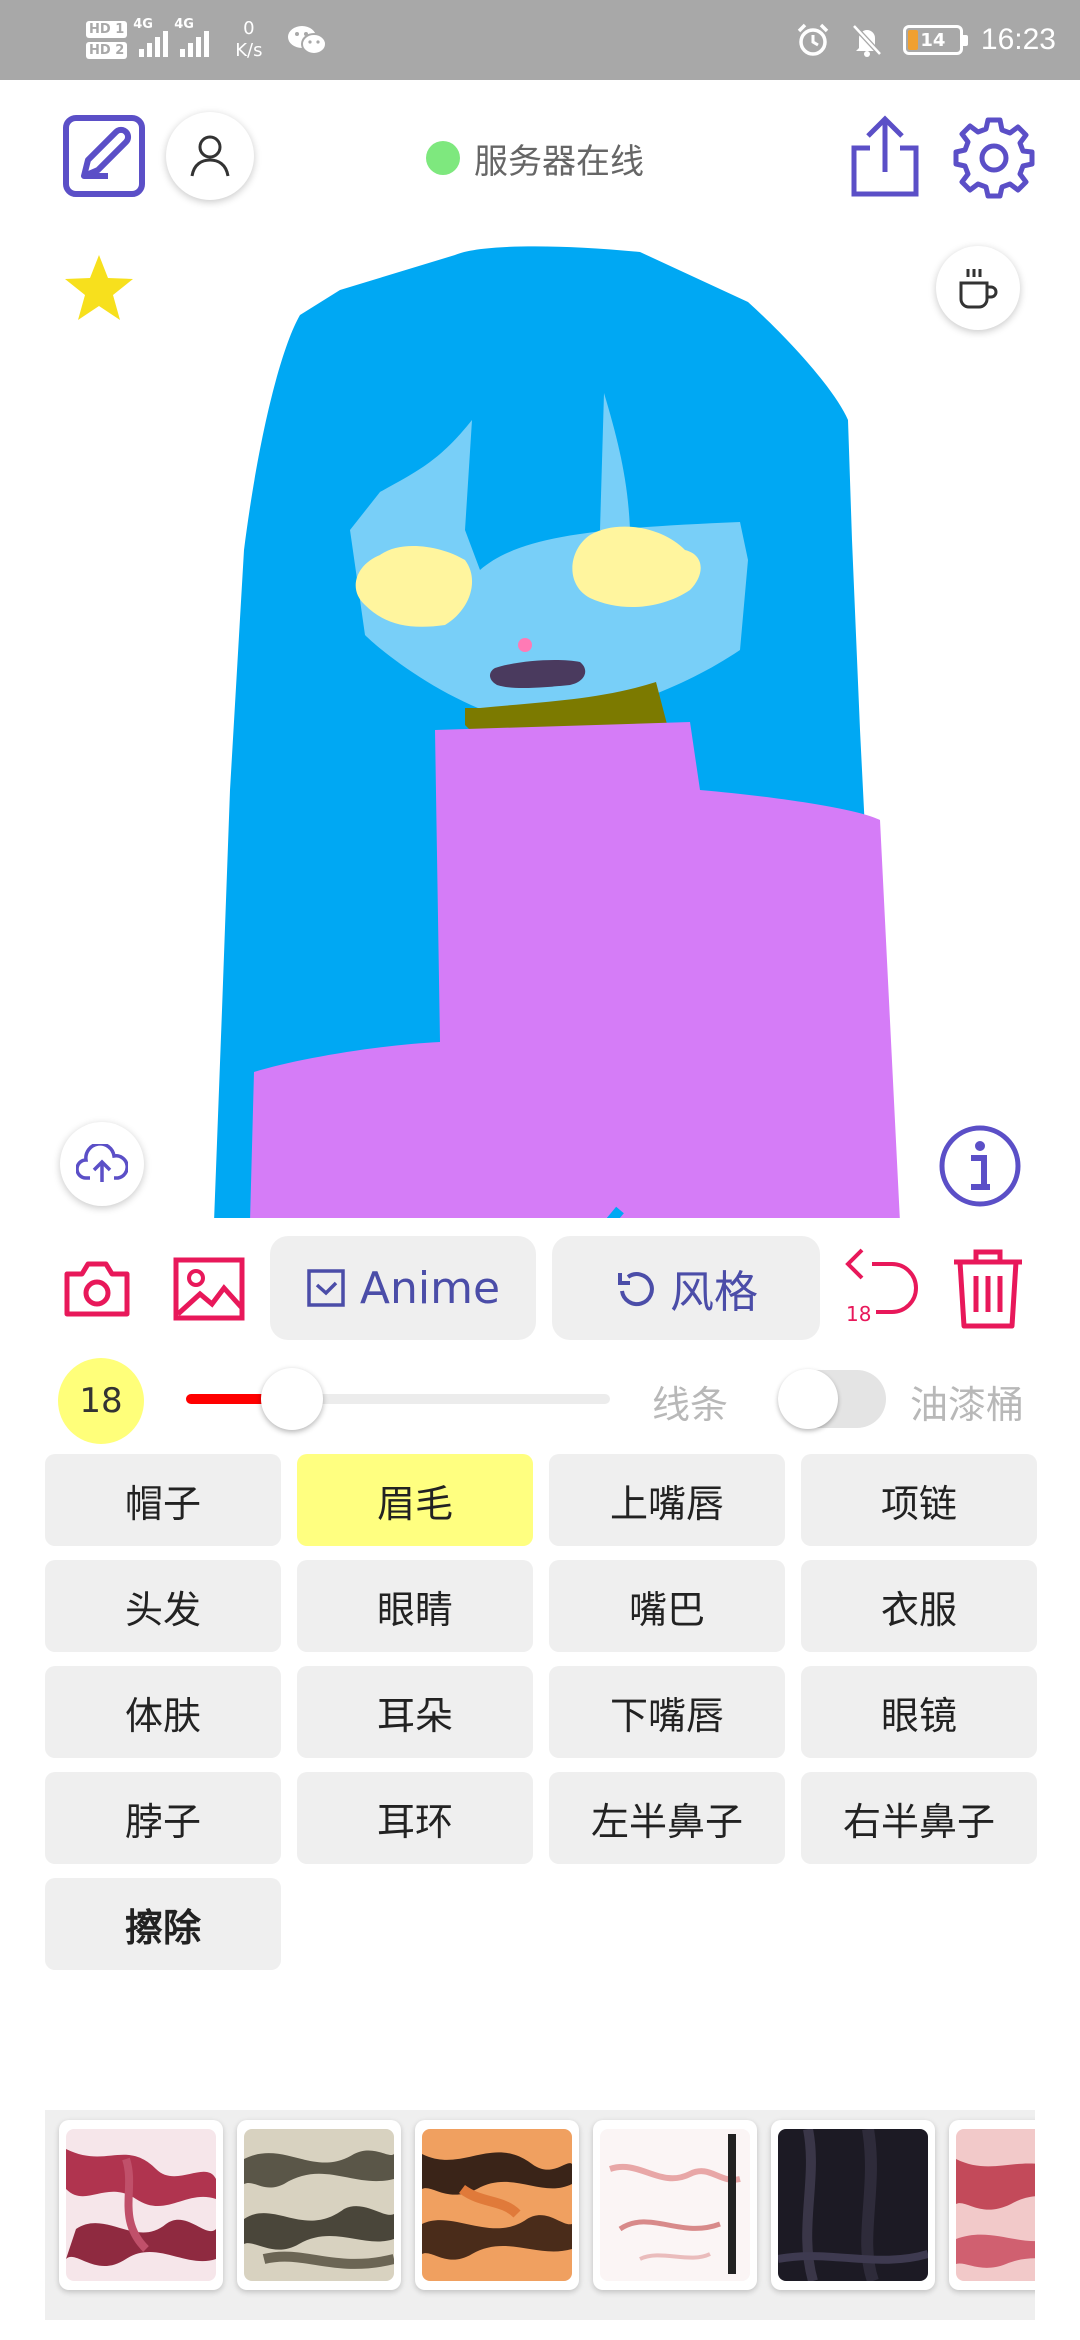 The width and height of the screenshot is (1080, 2340). What do you see at coordinates (919, 1712) in the screenshot?
I see `part-button: 眼镜` at bounding box center [919, 1712].